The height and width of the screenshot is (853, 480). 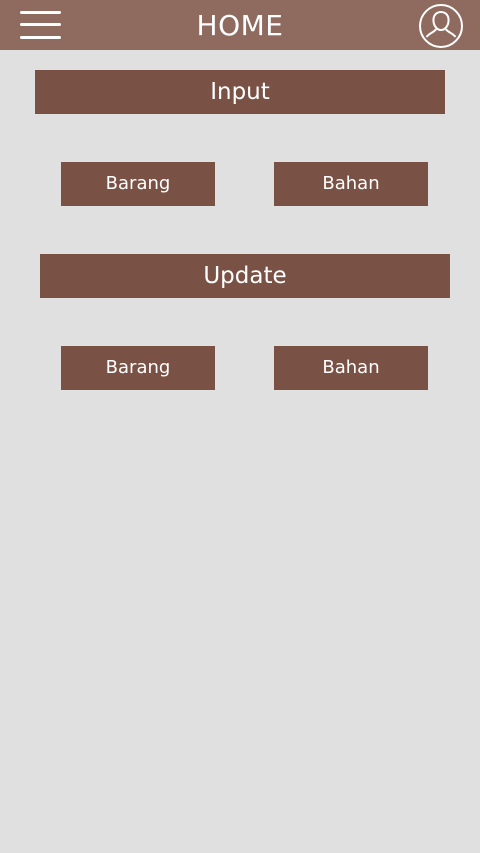 What do you see at coordinates (351, 368) in the screenshot?
I see `update-bahan-button: Bahan` at bounding box center [351, 368].